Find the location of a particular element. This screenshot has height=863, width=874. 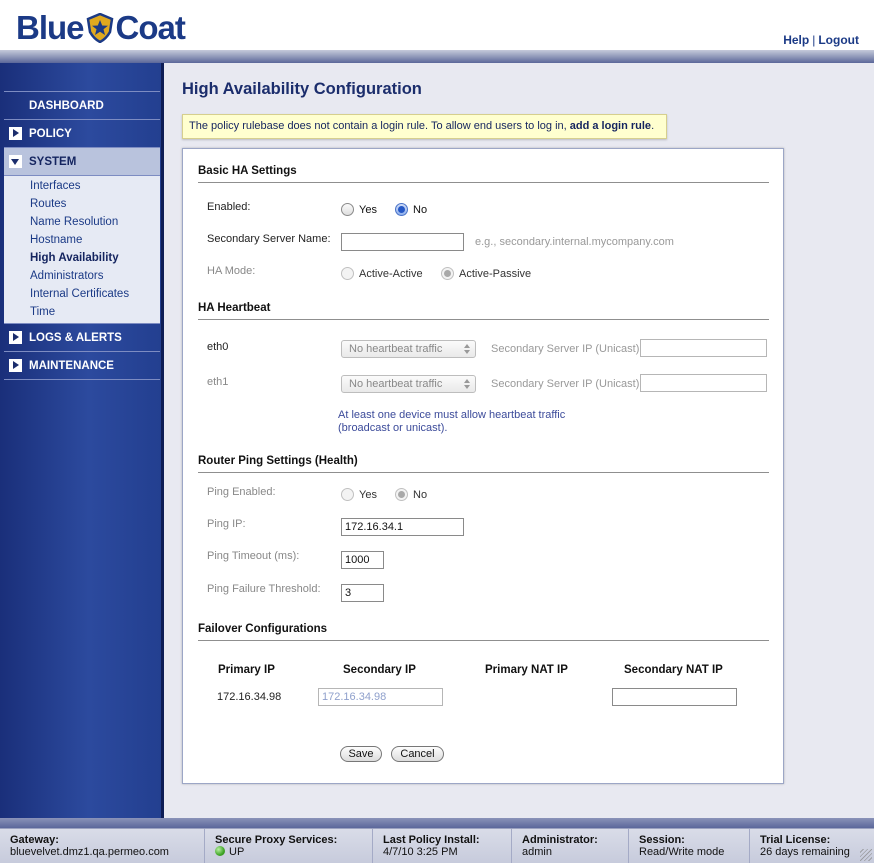

bluecoat-logo: Blue Coat is located at coordinates (101, 28).